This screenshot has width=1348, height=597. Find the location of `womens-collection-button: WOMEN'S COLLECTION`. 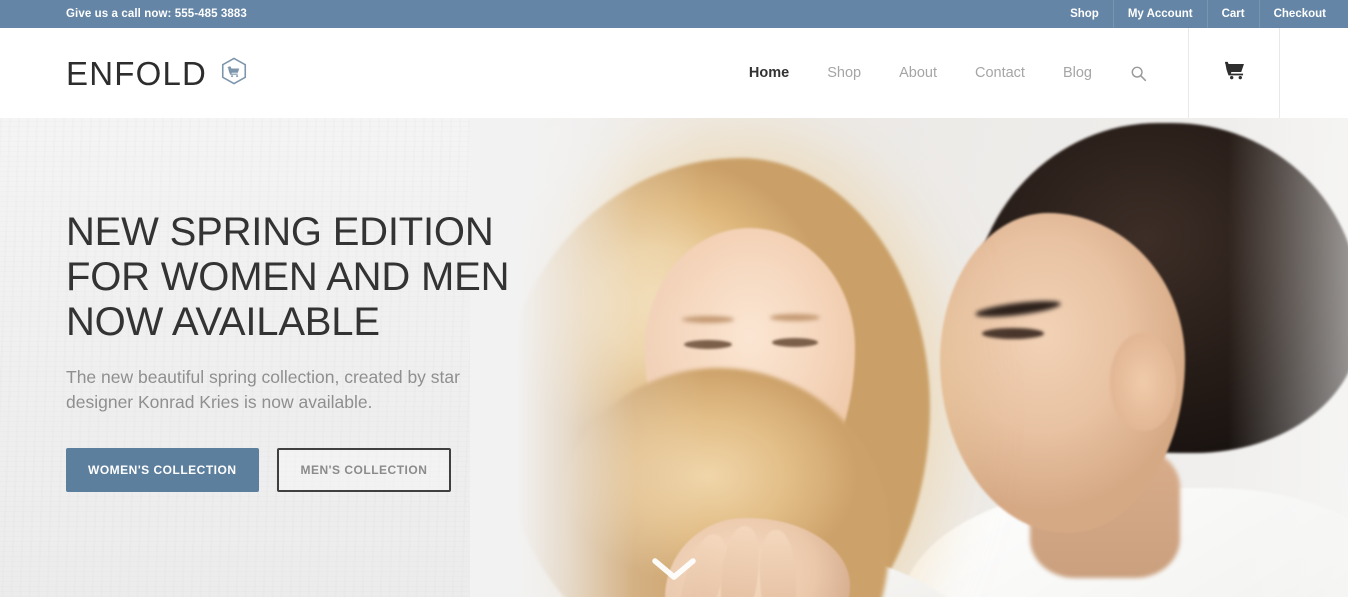

womens-collection-button: WOMEN'S COLLECTION is located at coordinates (162, 470).